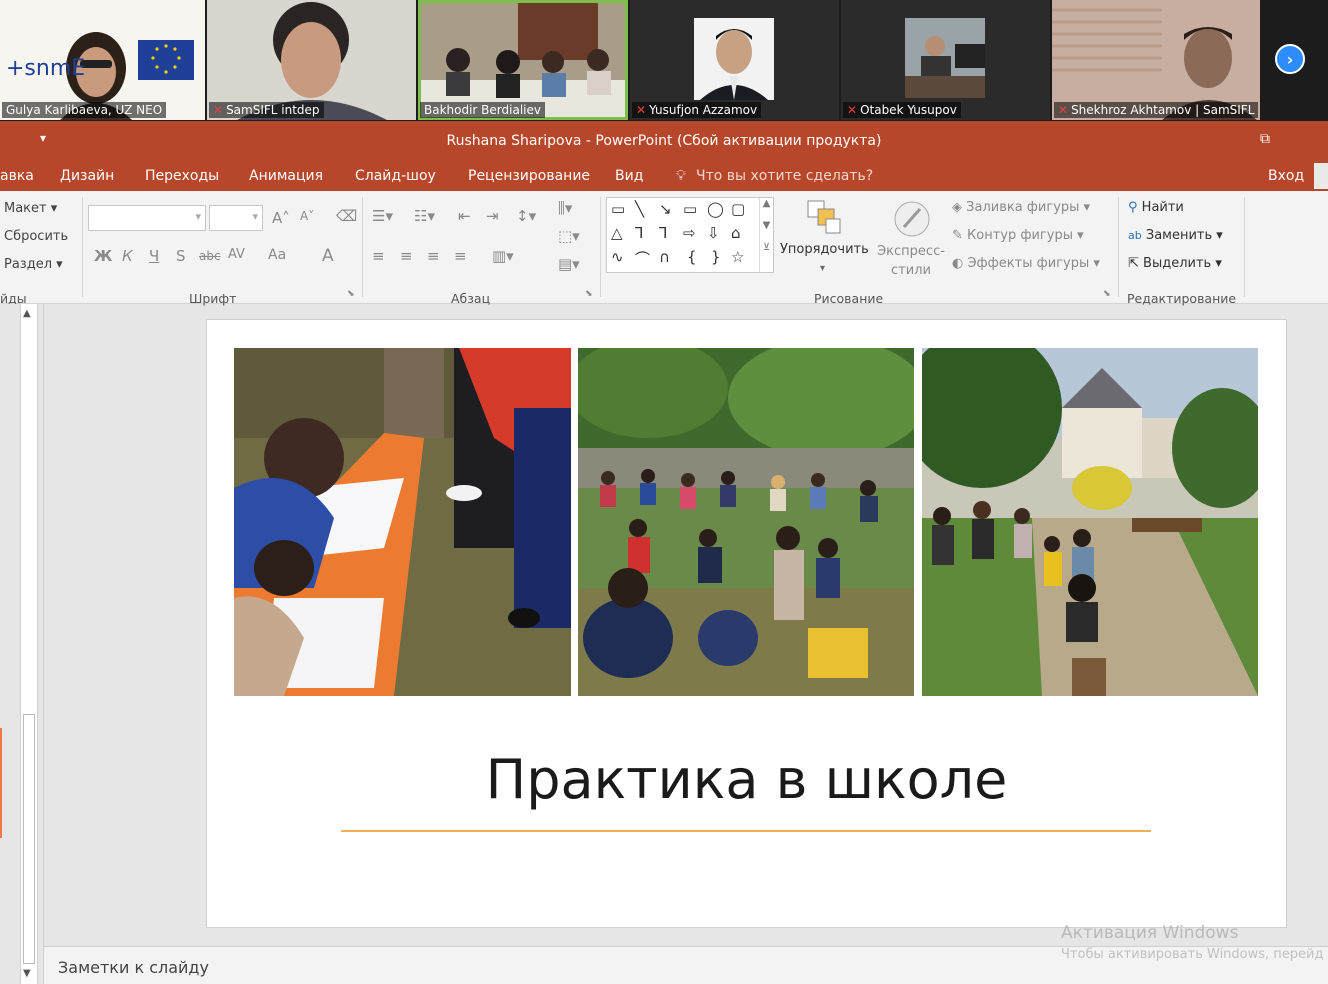 The height and width of the screenshot is (984, 1328). Describe the element at coordinates (406, 256) in the screenshot. I see `align-center-icon: ≡` at that location.